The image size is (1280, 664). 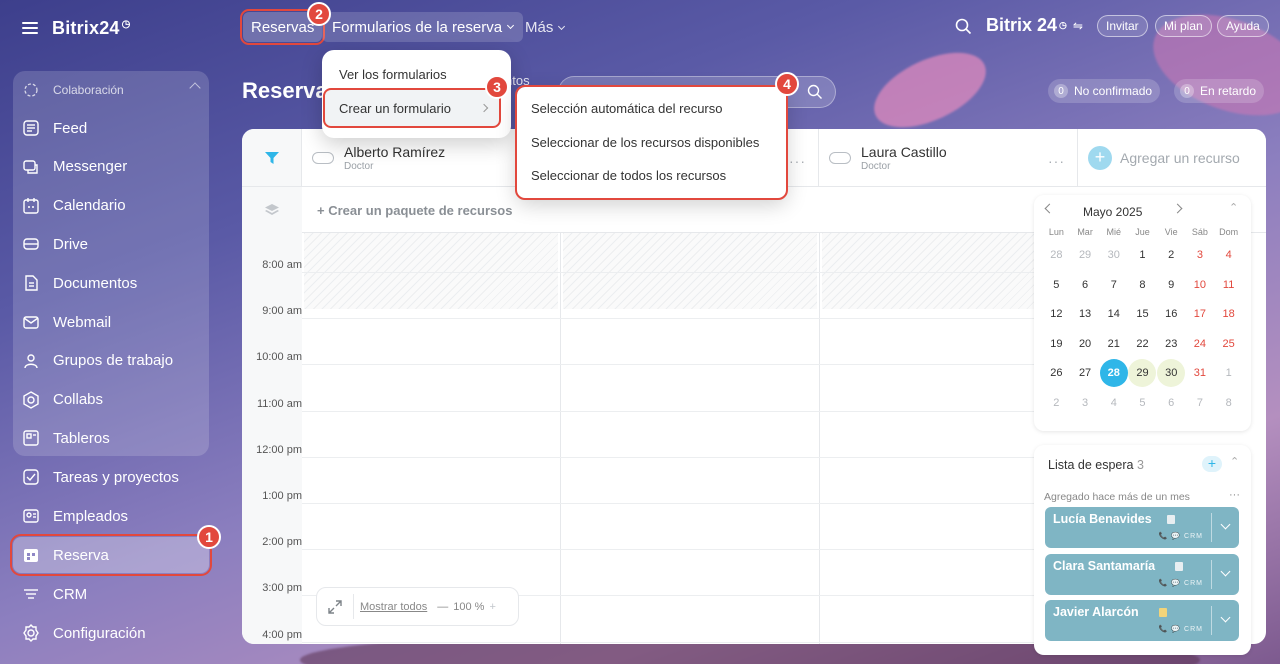 What do you see at coordinates (492, 607) in the screenshot?
I see `zoom-in-button: +` at bounding box center [492, 607].